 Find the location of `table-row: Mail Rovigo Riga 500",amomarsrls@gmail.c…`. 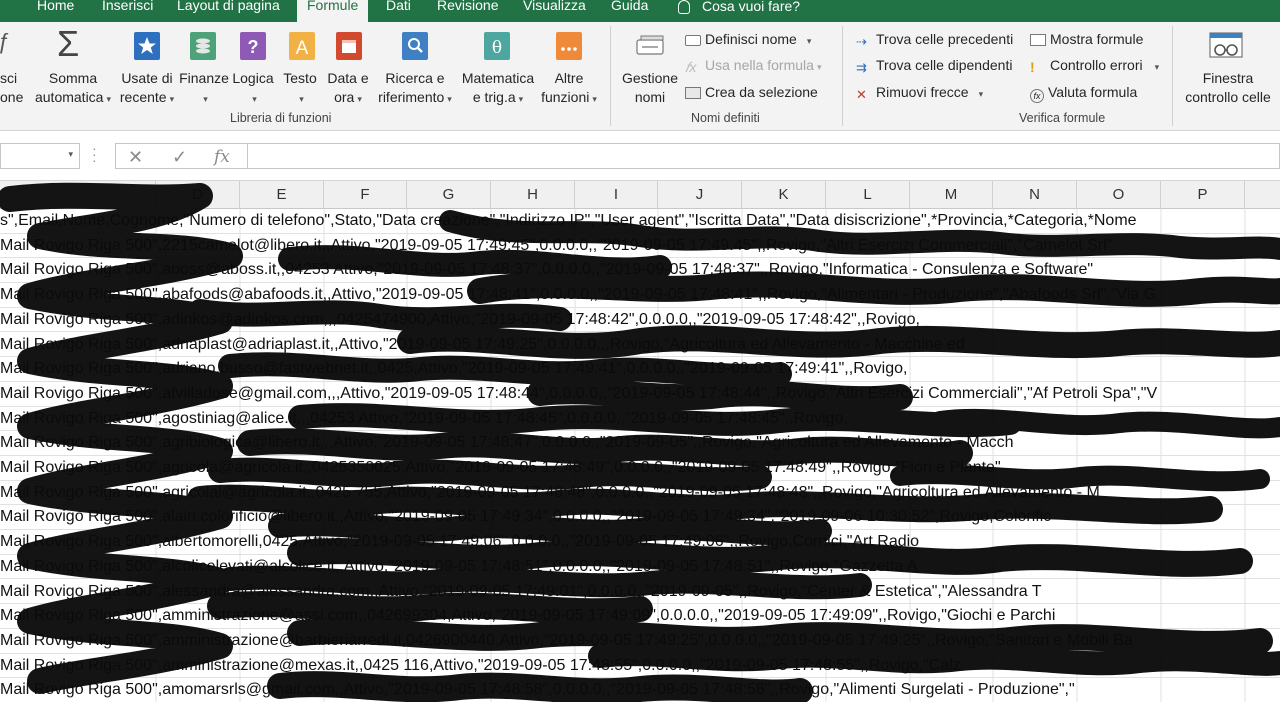

table-row: Mail Rovigo Riga 500",amomarsrls@gmail.c… is located at coordinates (640, 690).